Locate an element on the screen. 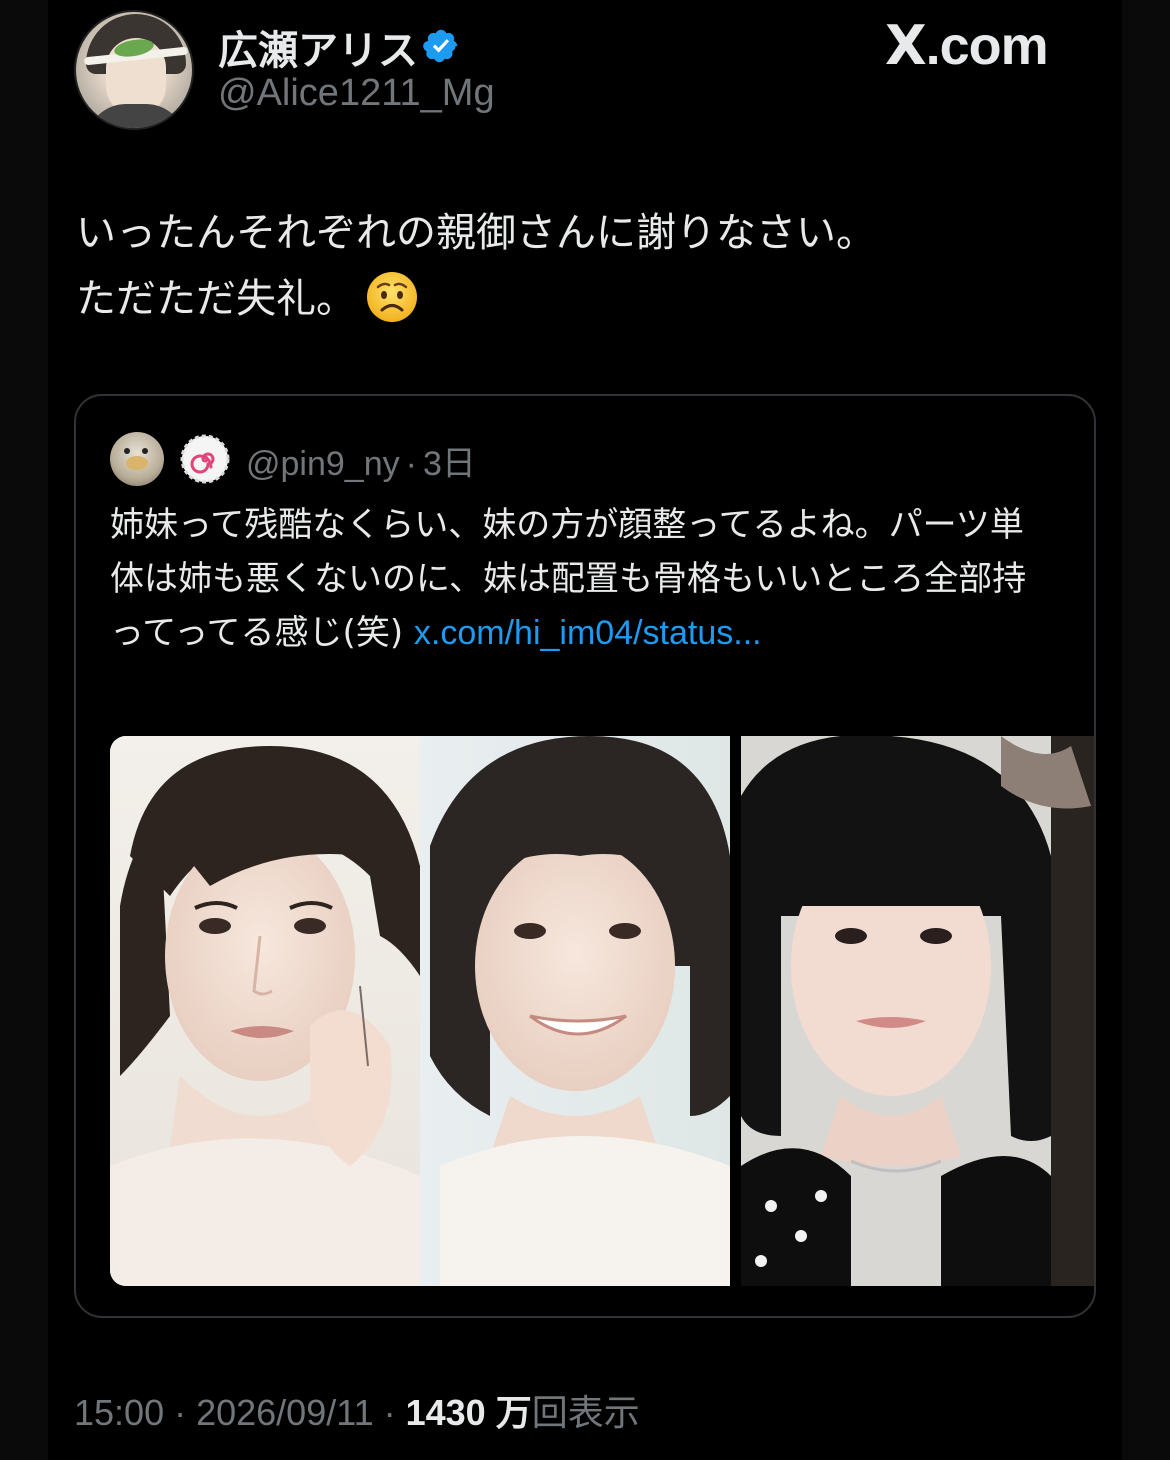  tweet-meta: 15:00 · 2026/09/11 · 1430 万回表示 is located at coordinates (357, 1410).